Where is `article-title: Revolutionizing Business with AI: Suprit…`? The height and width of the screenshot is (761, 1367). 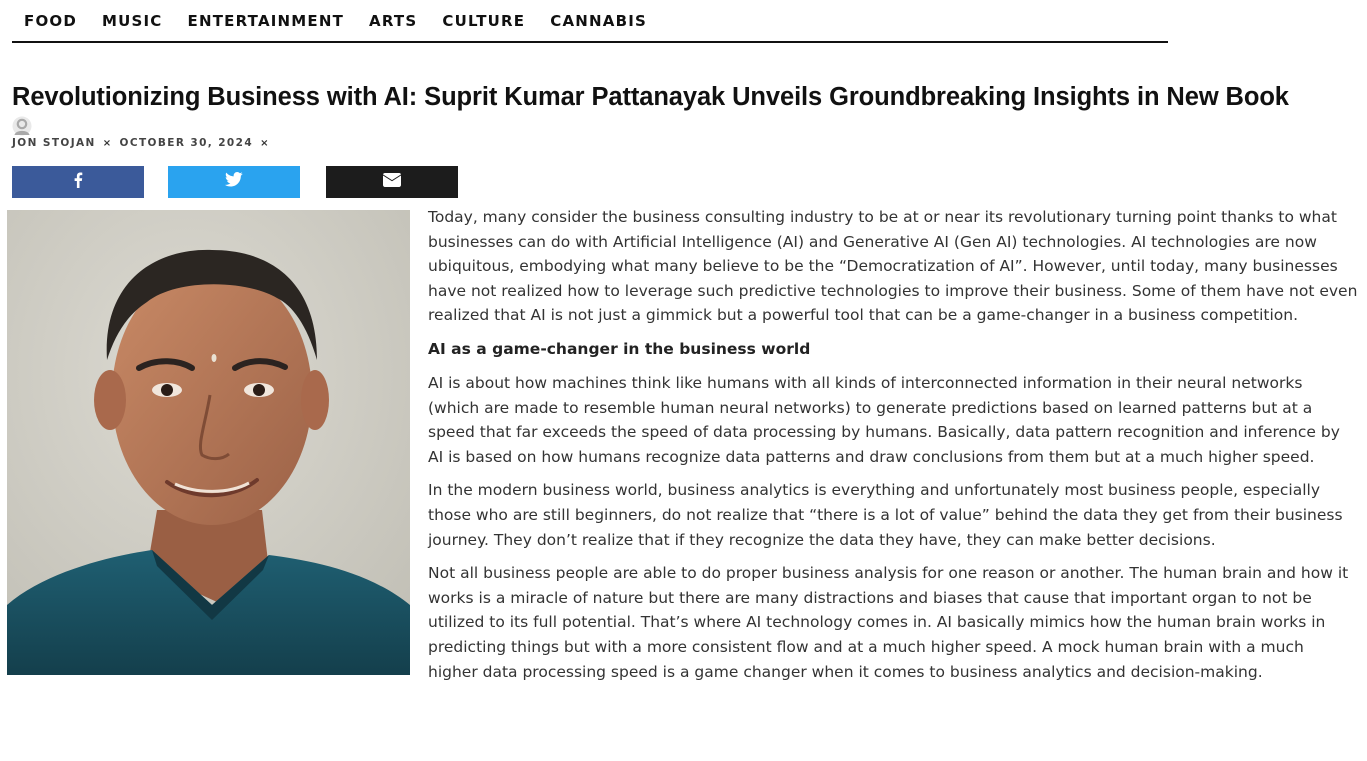
article-title: Revolutionizing Business with AI: Suprit… is located at coordinates (650, 97).